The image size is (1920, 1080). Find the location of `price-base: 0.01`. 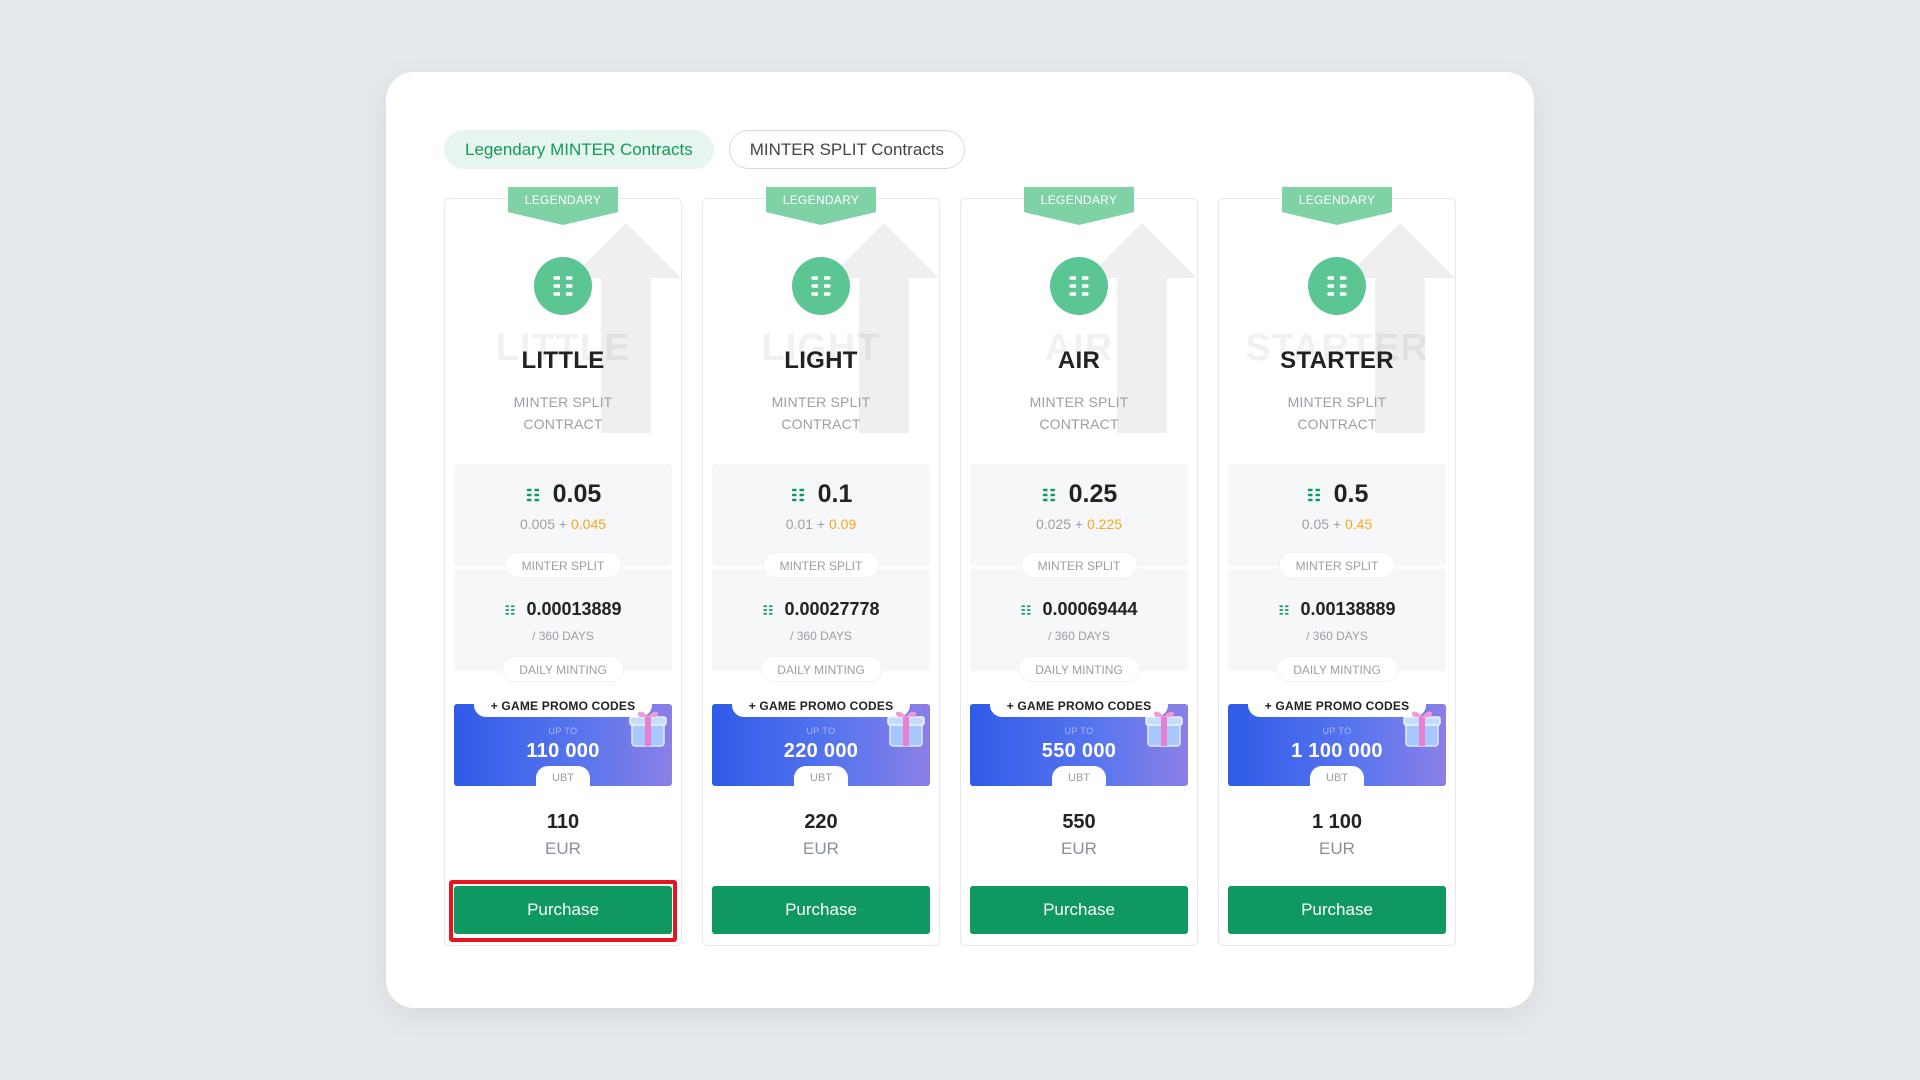

price-base: 0.01 is located at coordinates (799, 524).